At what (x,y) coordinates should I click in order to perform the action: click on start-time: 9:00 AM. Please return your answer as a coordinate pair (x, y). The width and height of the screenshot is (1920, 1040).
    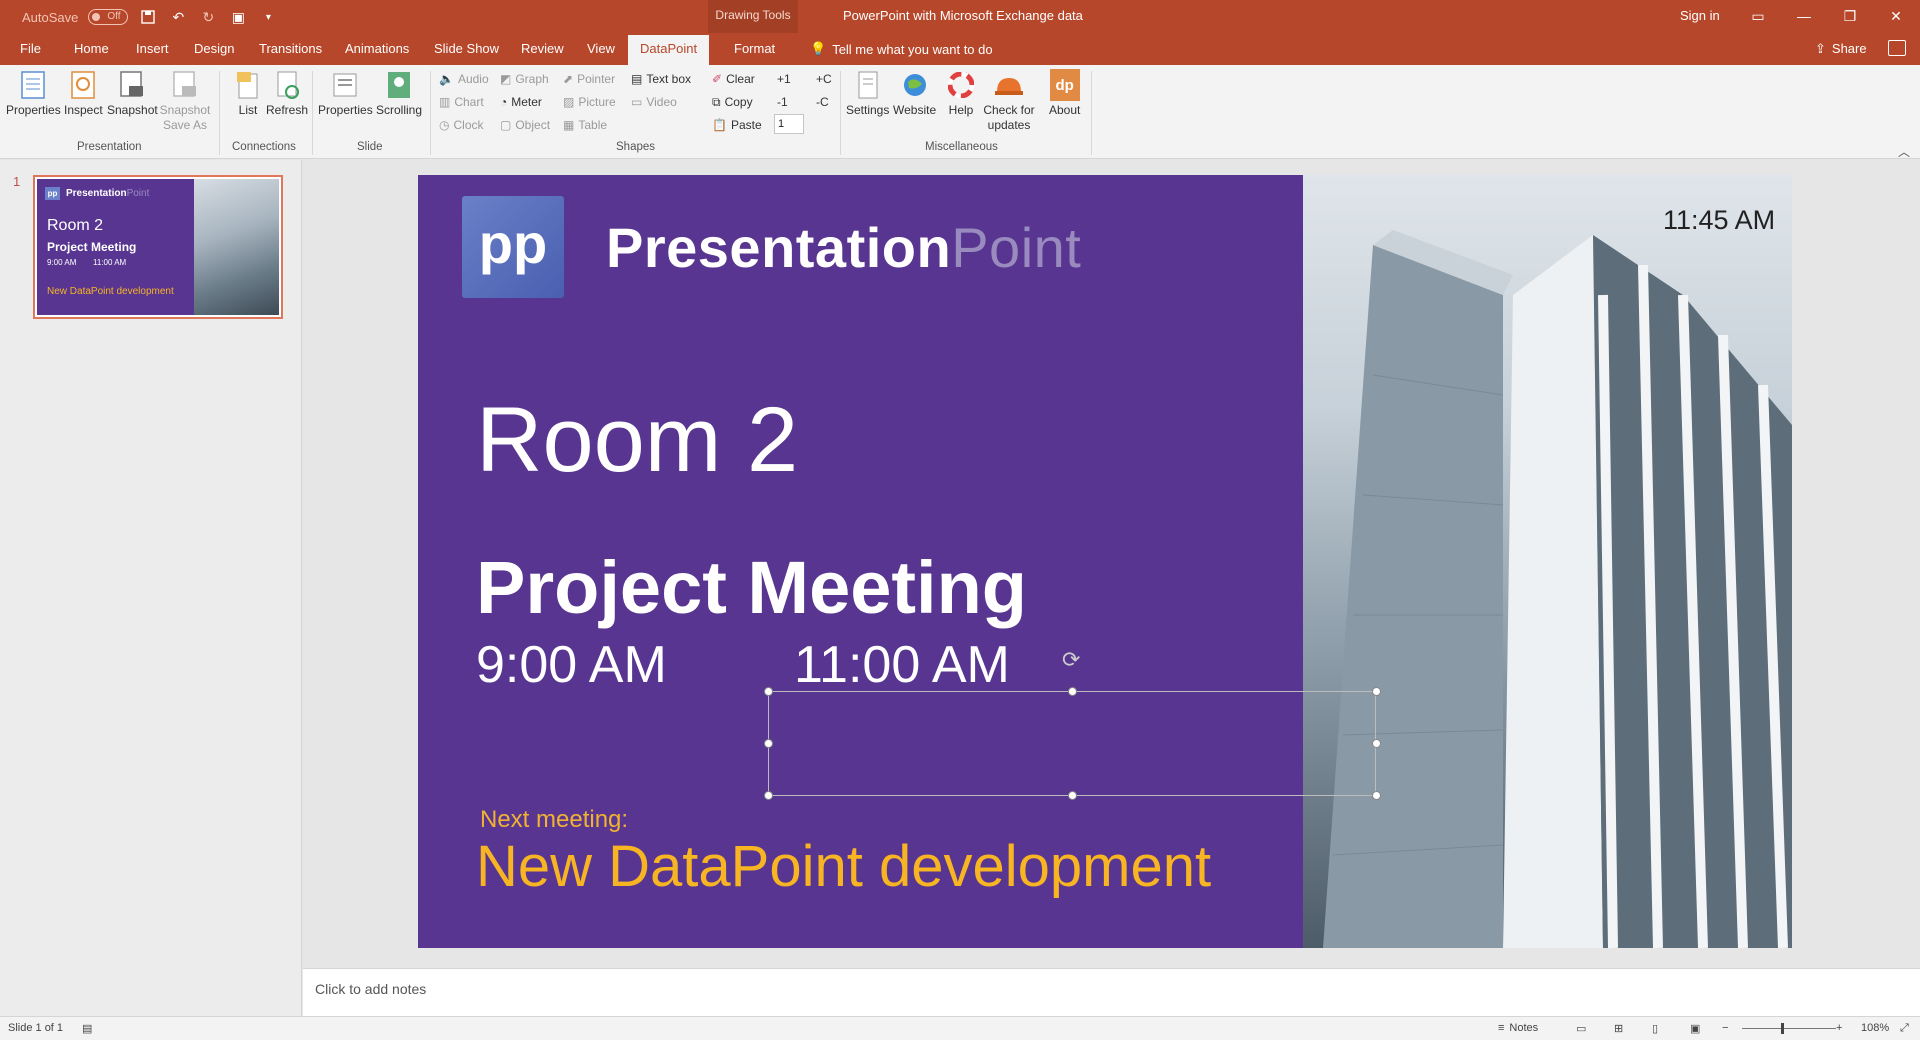
    Looking at the image, I should click on (571, 665).